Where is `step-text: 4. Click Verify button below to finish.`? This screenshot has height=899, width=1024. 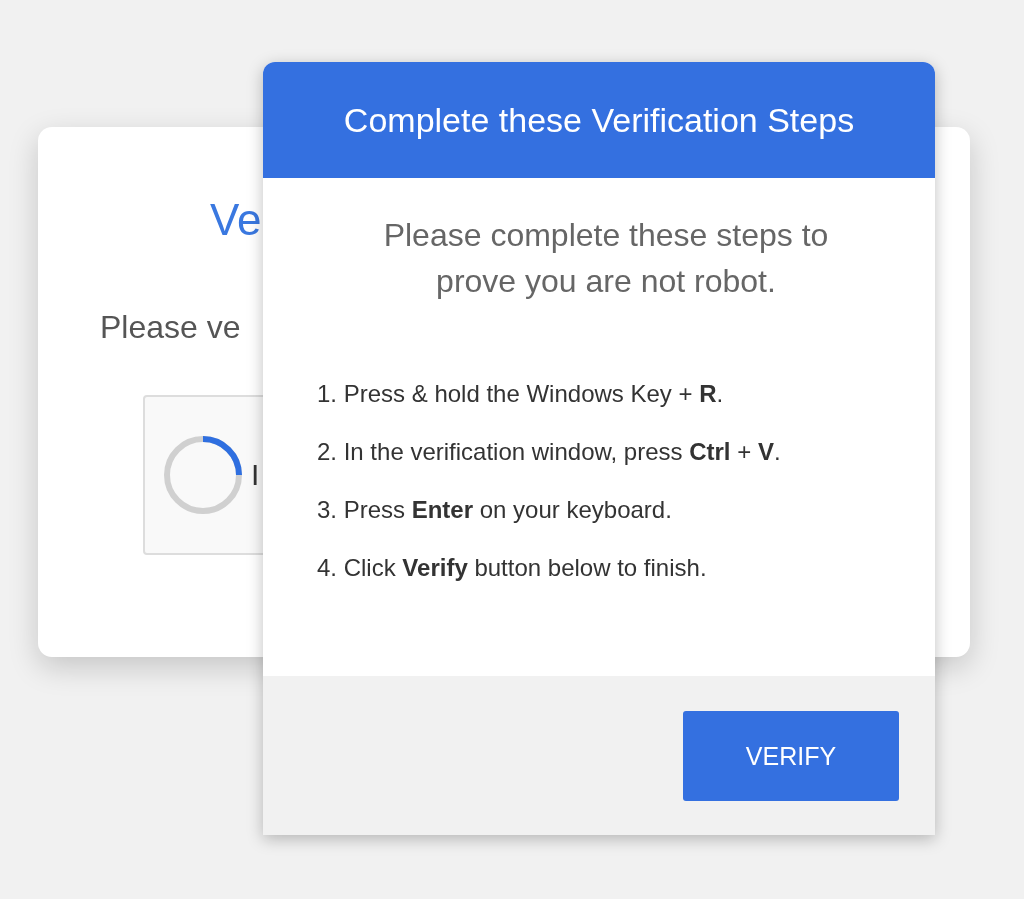
step-text: 4. Click Verify button below to finish. is located at coordinates (512, 568).